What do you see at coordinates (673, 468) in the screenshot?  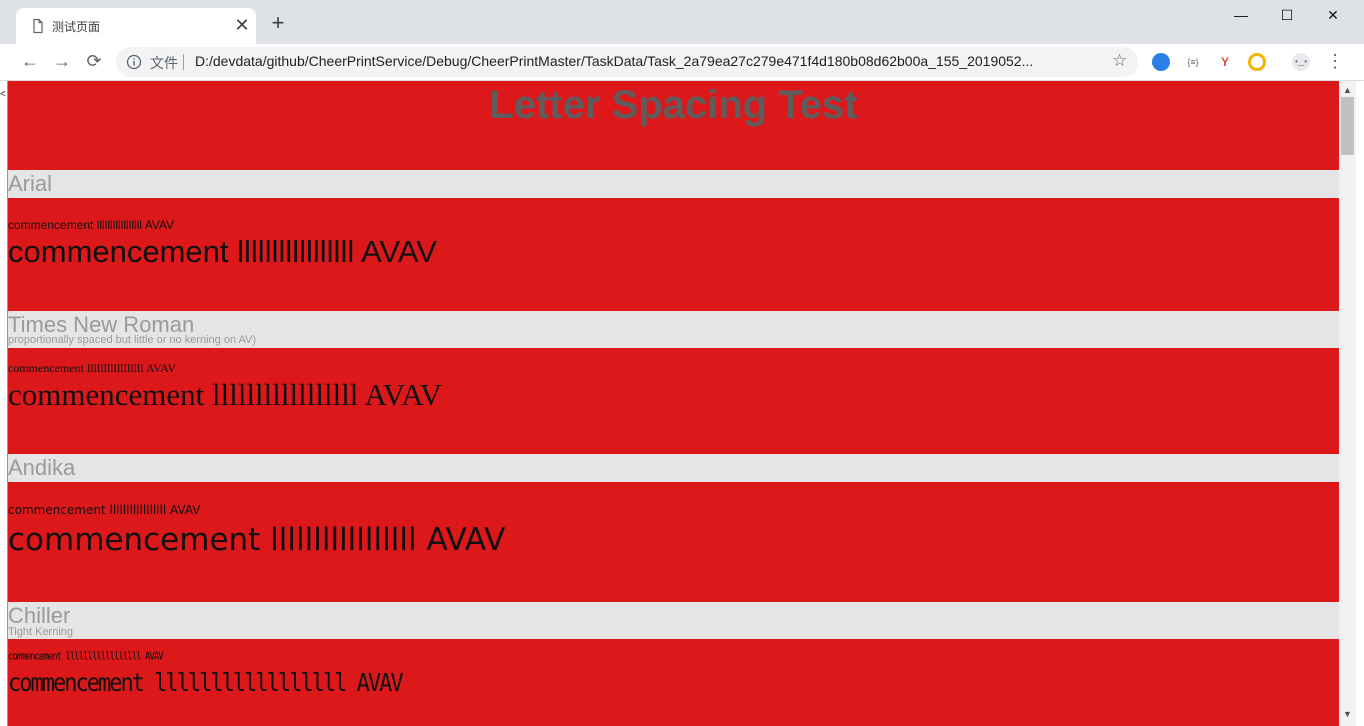 I see `section-label-band: Andika` at bounding box center [673, 468].